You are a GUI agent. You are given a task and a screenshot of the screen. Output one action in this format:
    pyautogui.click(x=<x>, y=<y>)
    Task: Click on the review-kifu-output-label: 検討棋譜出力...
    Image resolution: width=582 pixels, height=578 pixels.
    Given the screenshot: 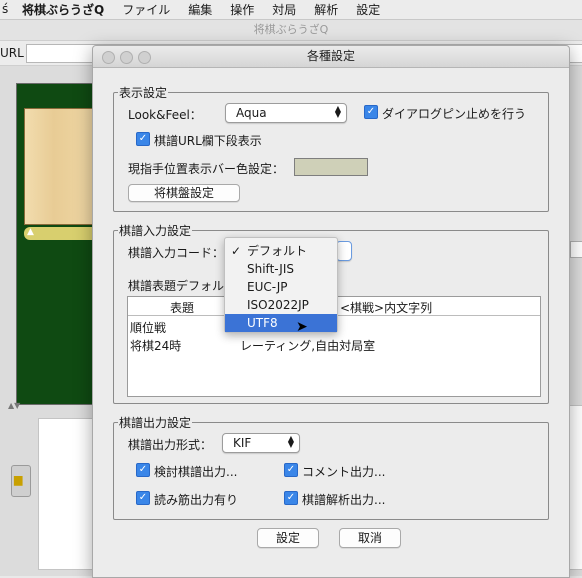 What is the action you would take?
    pyautogui.click(x=196, y=472)
    